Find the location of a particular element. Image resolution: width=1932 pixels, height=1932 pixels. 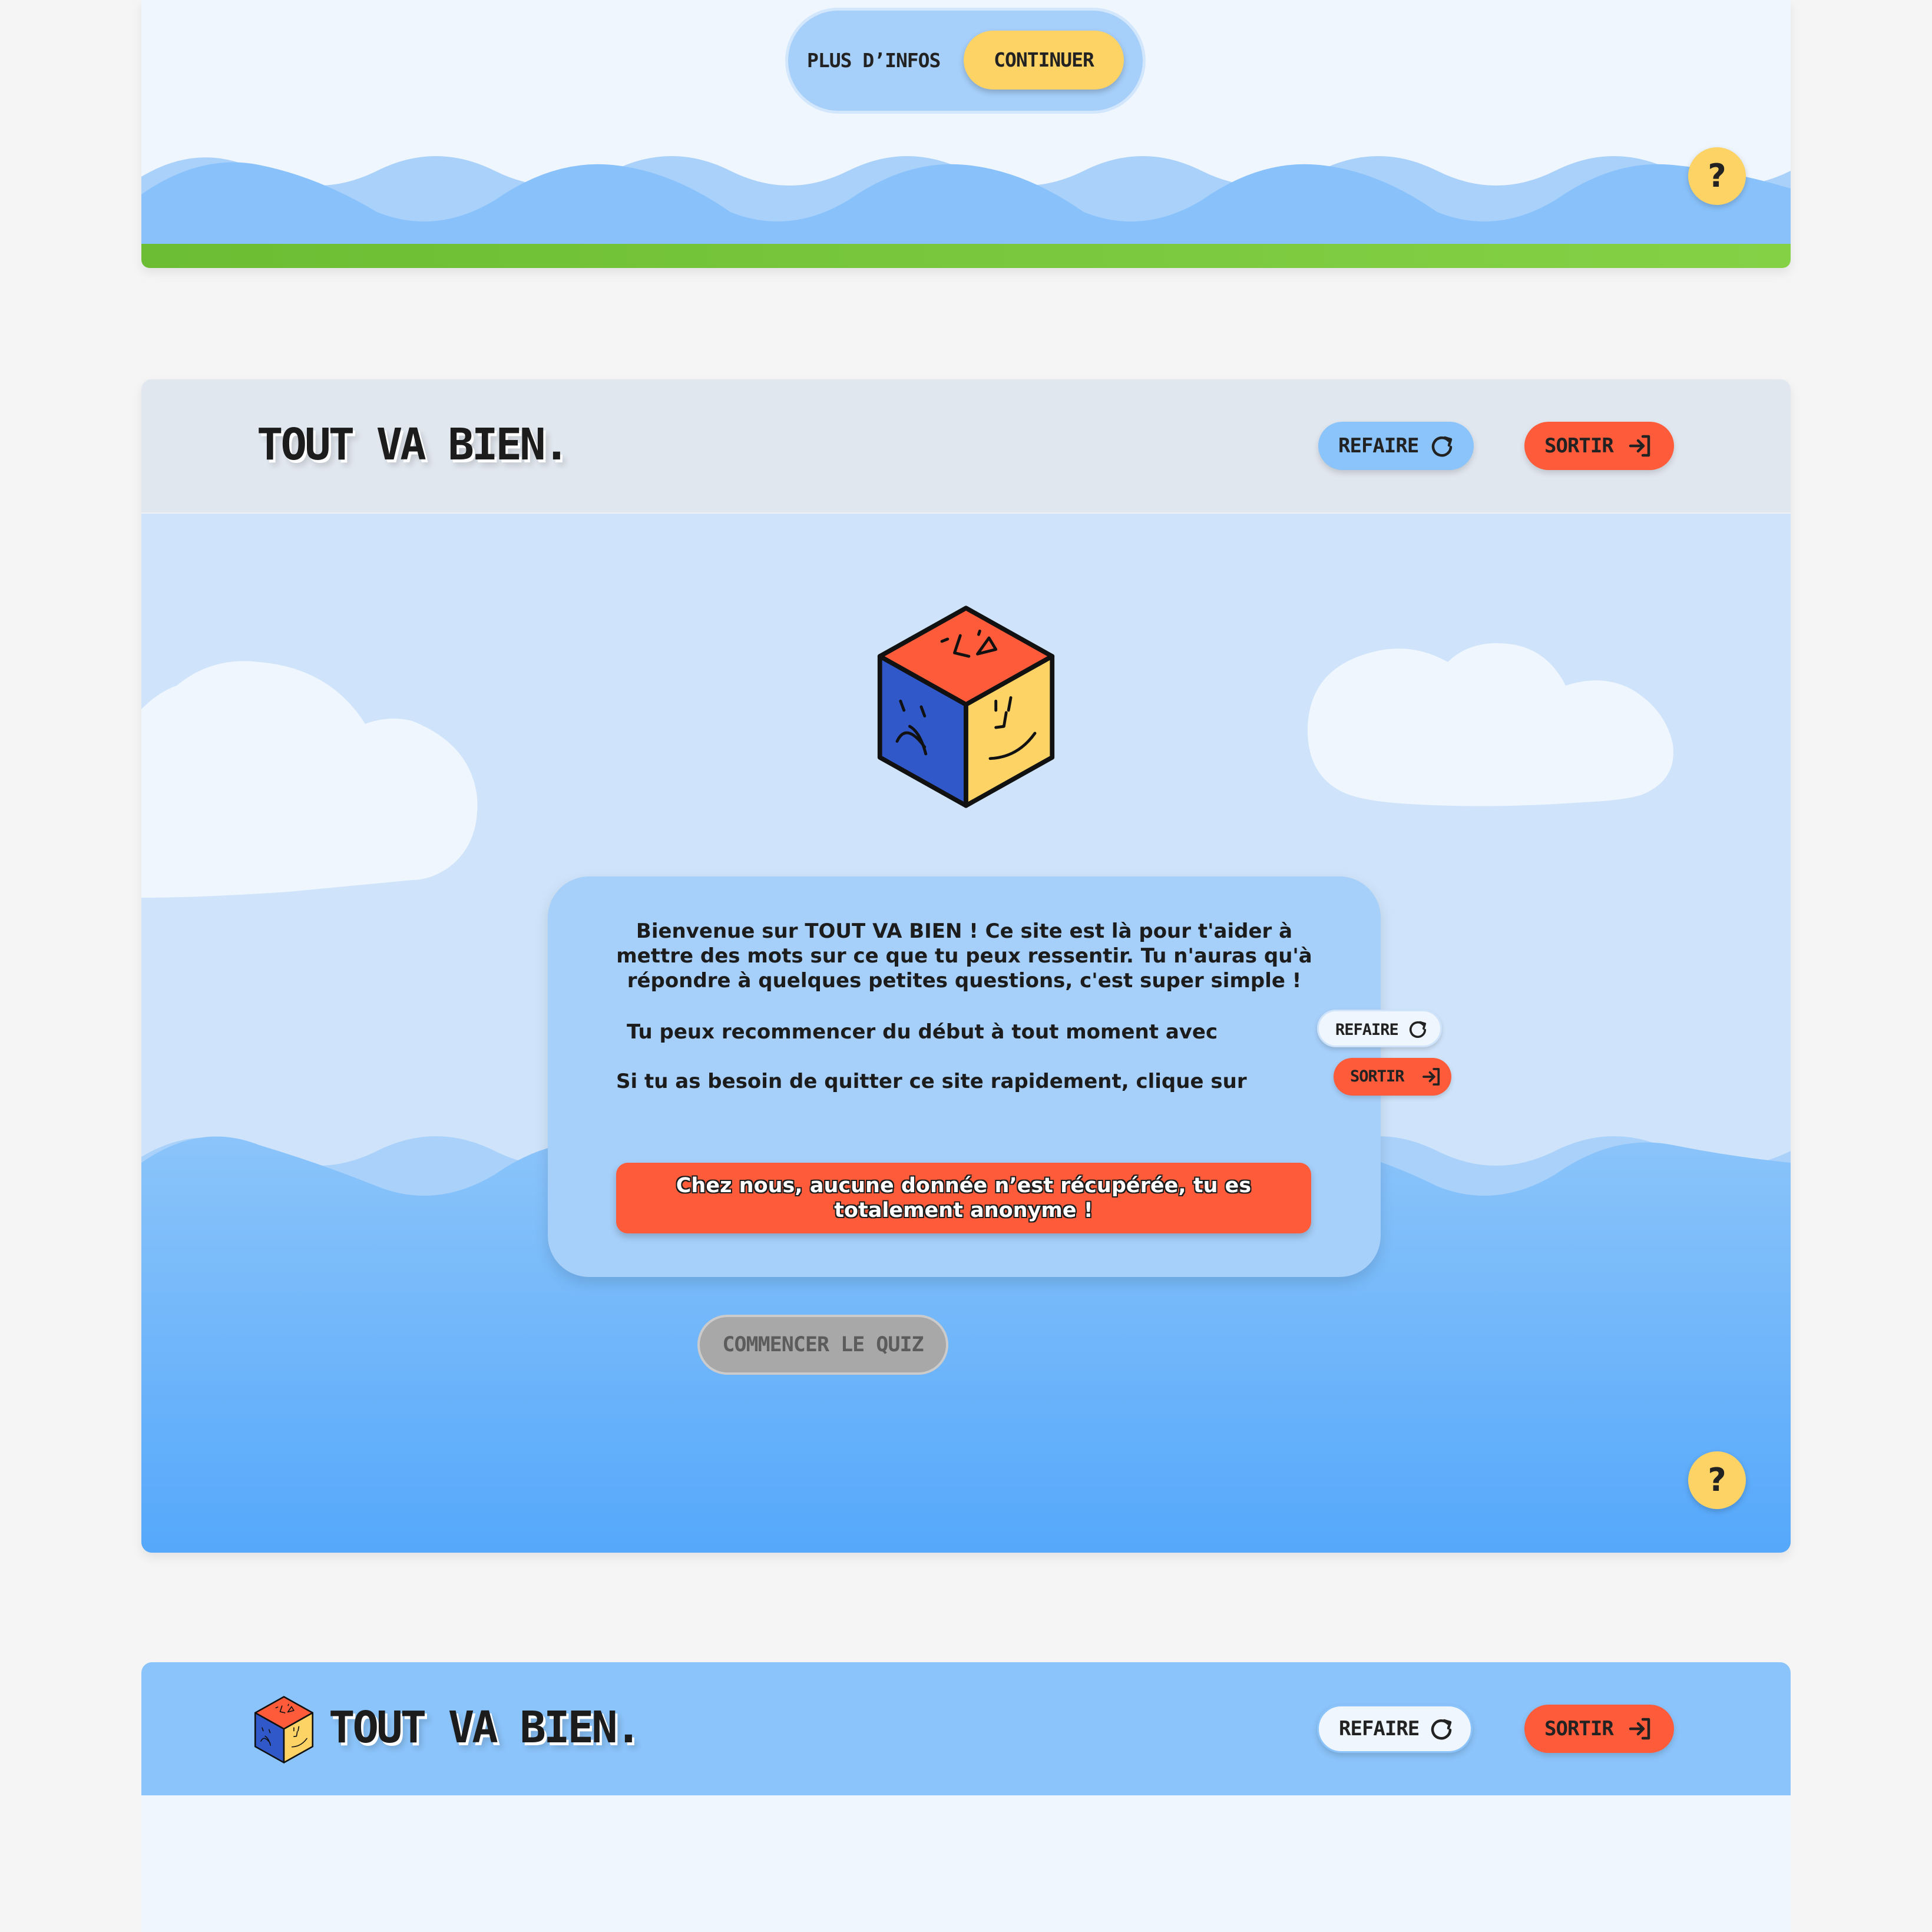

start-quiz-button: COMMENCER LE QUIZ is located at coordinates (822, 1345).